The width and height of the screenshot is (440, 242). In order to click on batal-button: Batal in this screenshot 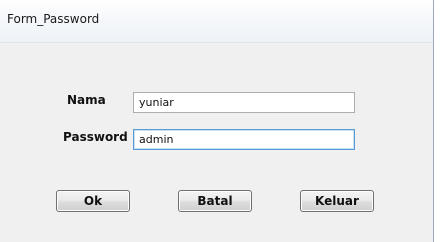, I will do `click(215, 201)`.